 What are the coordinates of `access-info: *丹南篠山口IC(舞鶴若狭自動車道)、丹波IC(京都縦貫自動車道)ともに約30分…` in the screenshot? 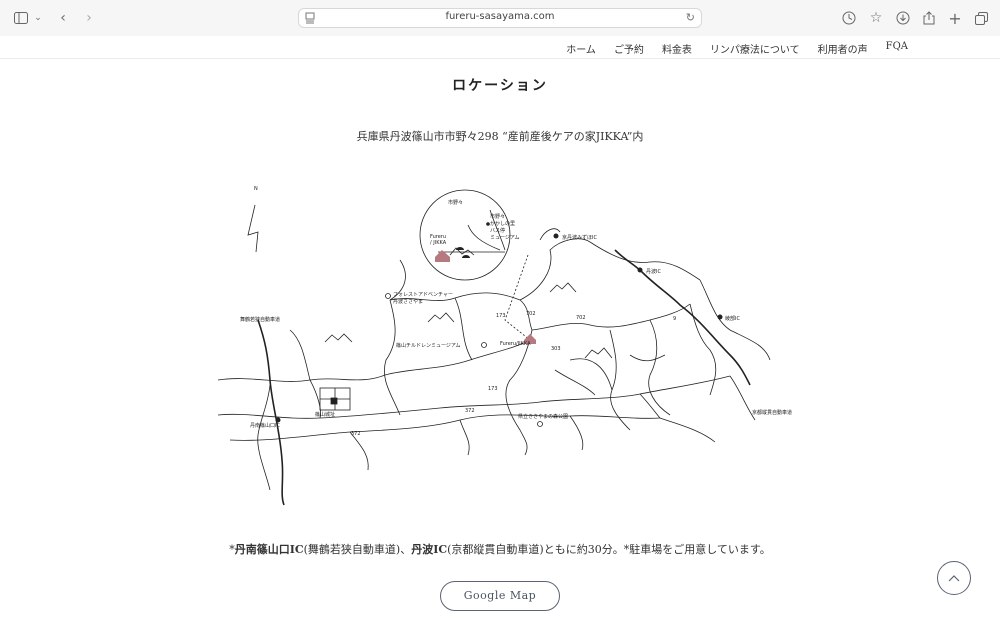 It's located at (500, 549).